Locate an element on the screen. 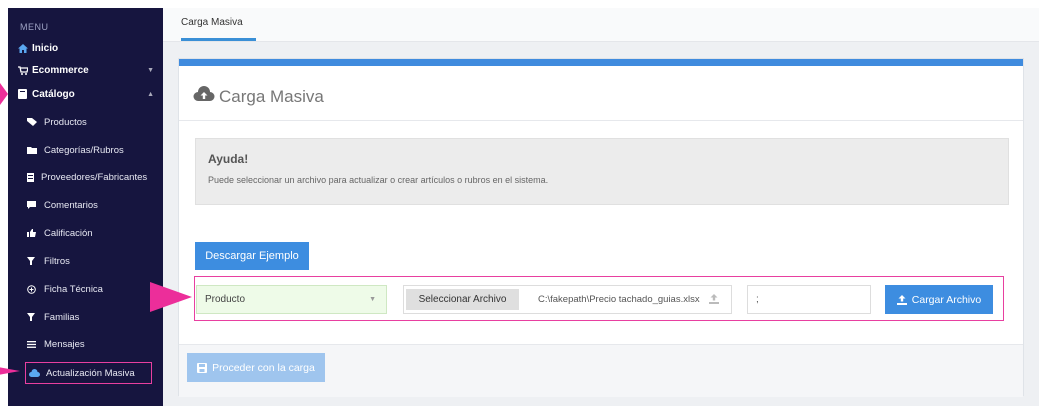 Image resolution: width=1039 pixels, height=406 pixels. sidebar-item-label: Filtros is located at coordinates (57, 261).